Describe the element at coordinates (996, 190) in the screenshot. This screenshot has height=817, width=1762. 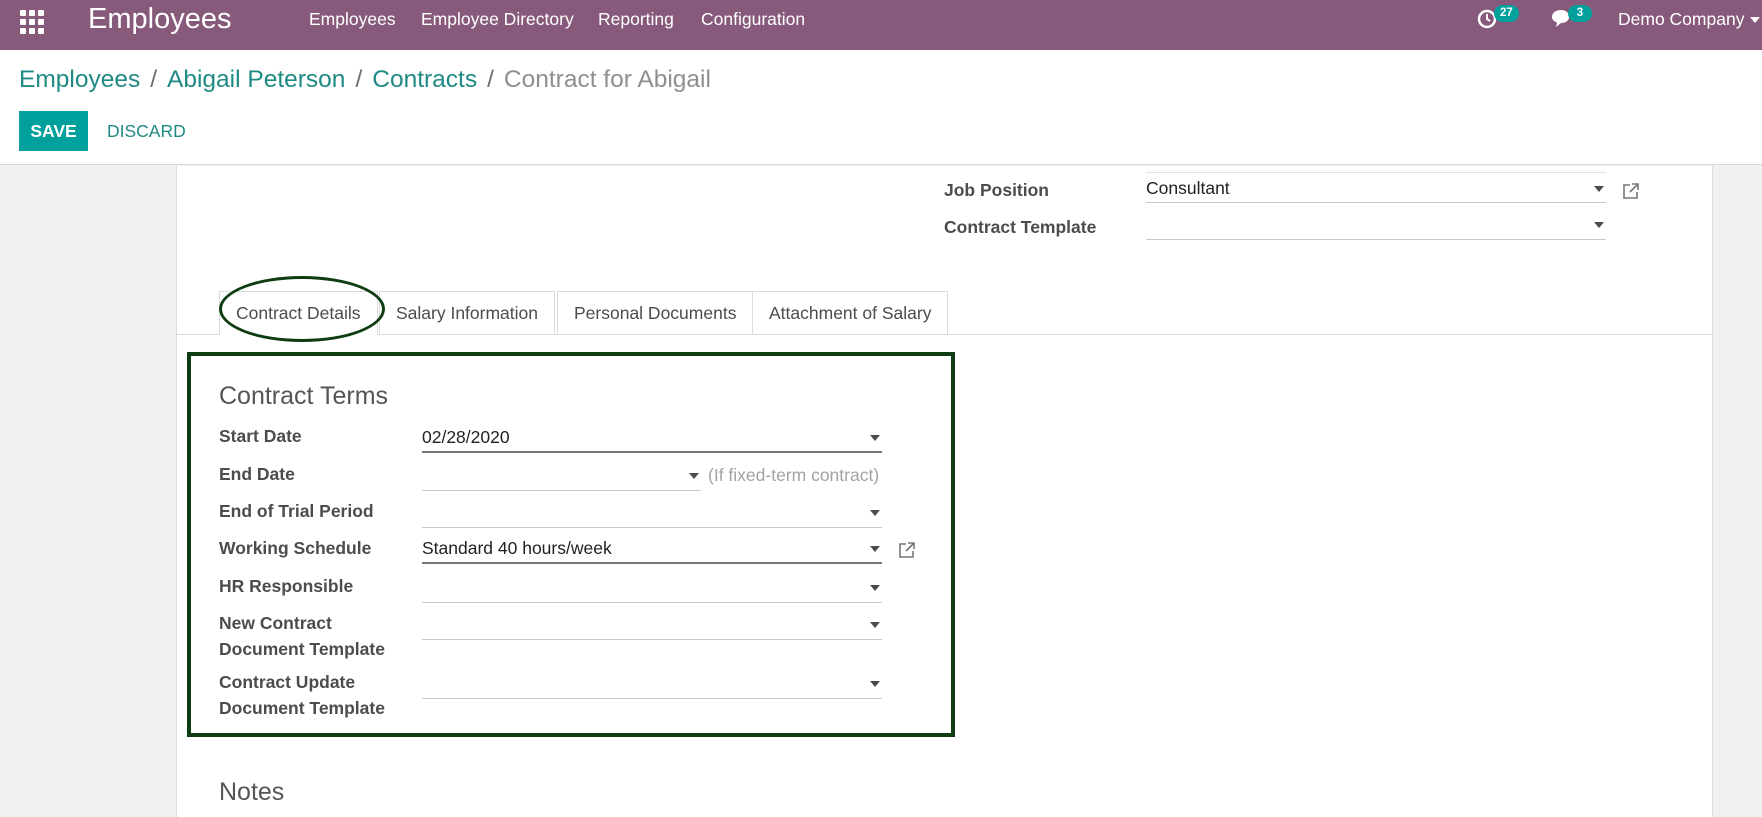
I see `job-position-label: Job Position` at that location.